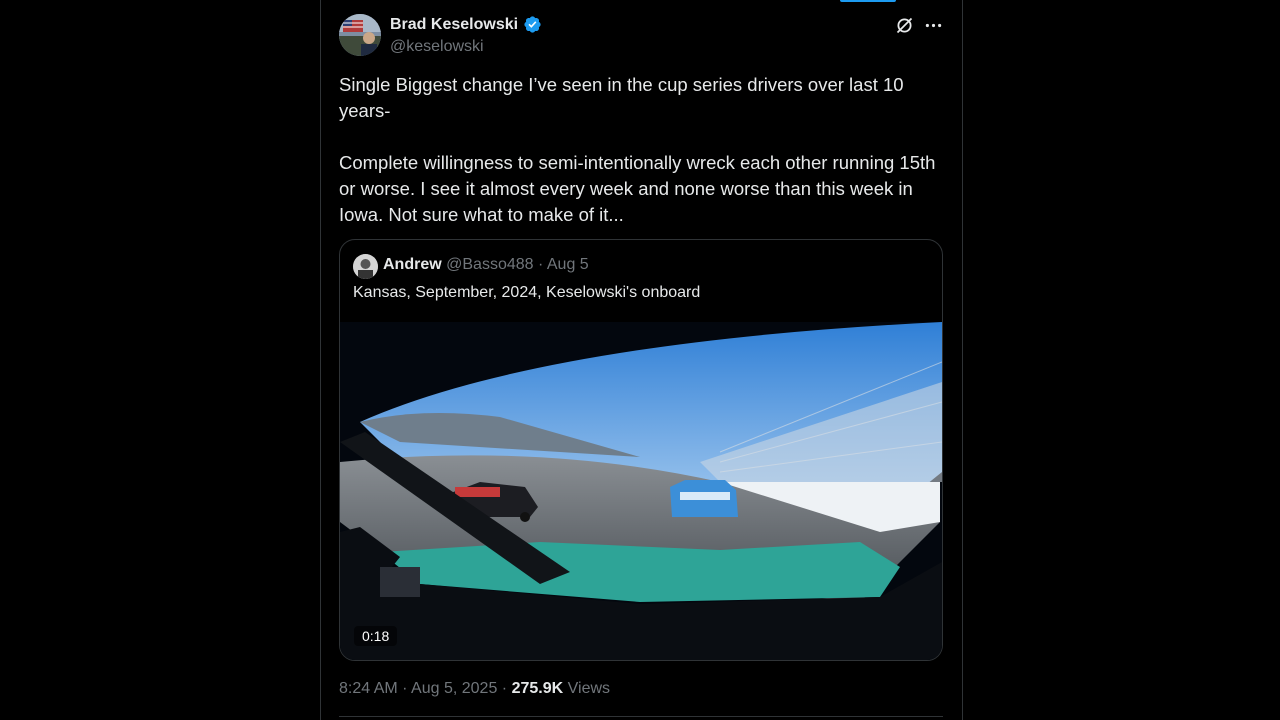 This screenshot has width=1280, height=720. What do you see at coordinates (568, 264) in the screenshot?
I see `quote-date: Aug 5` at bounding box center [568, 264].